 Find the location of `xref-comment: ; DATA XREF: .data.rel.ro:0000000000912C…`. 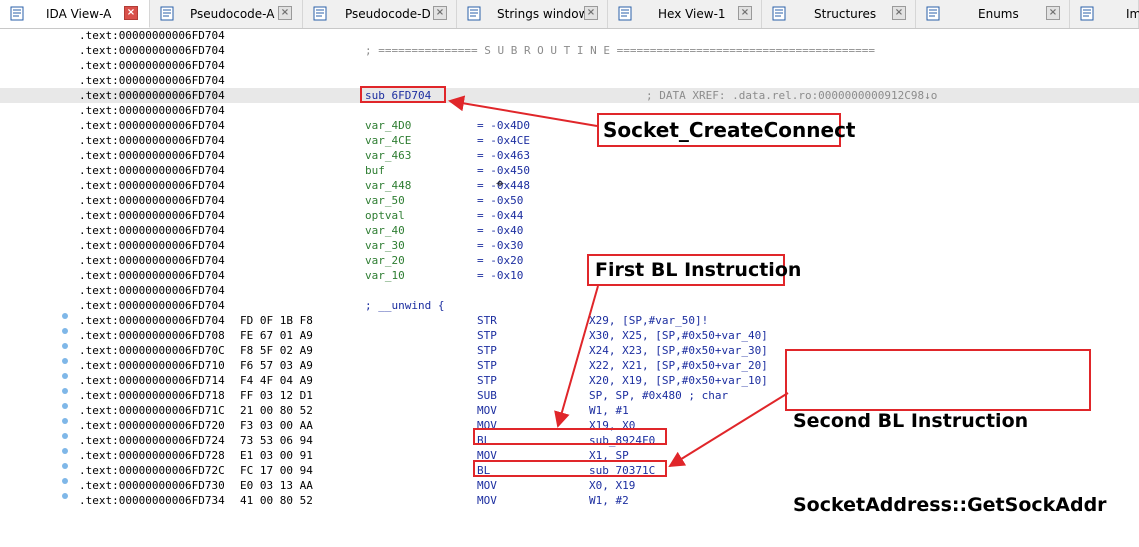

xref-comment: ; DATA XREF: .data.rel.ro:0000000000912C… is located at coordinates (792, 95).